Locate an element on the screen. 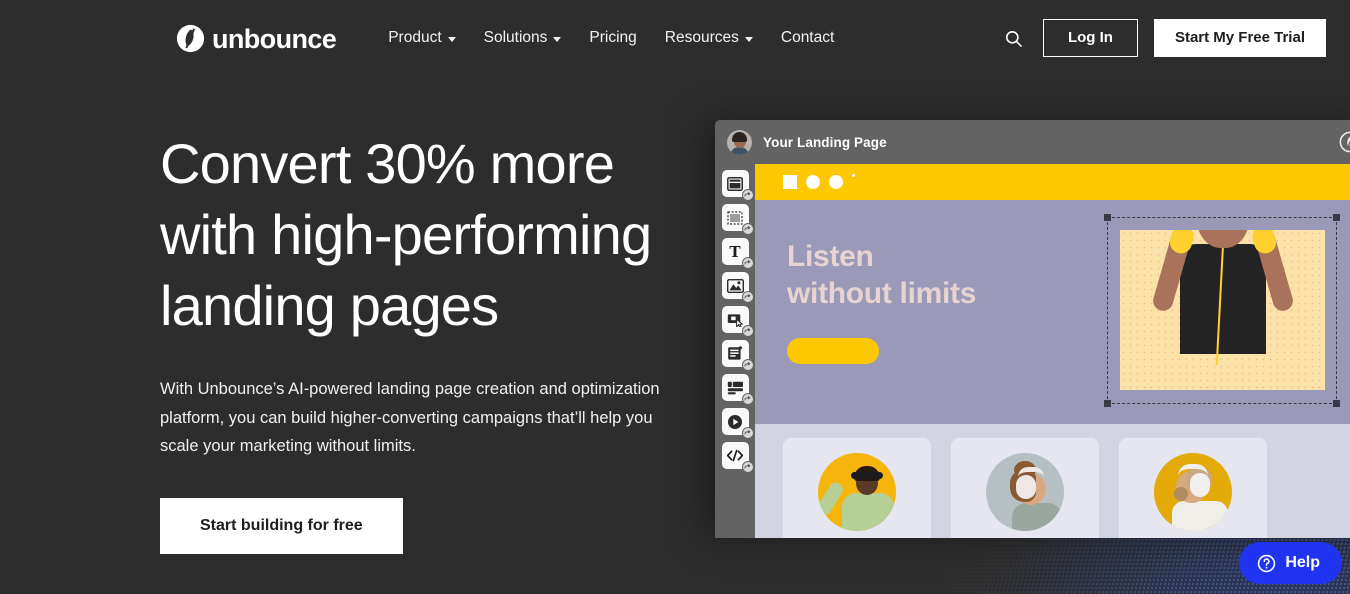  builder-page-title: Your Landing Page is located at coordinates (825, 142).